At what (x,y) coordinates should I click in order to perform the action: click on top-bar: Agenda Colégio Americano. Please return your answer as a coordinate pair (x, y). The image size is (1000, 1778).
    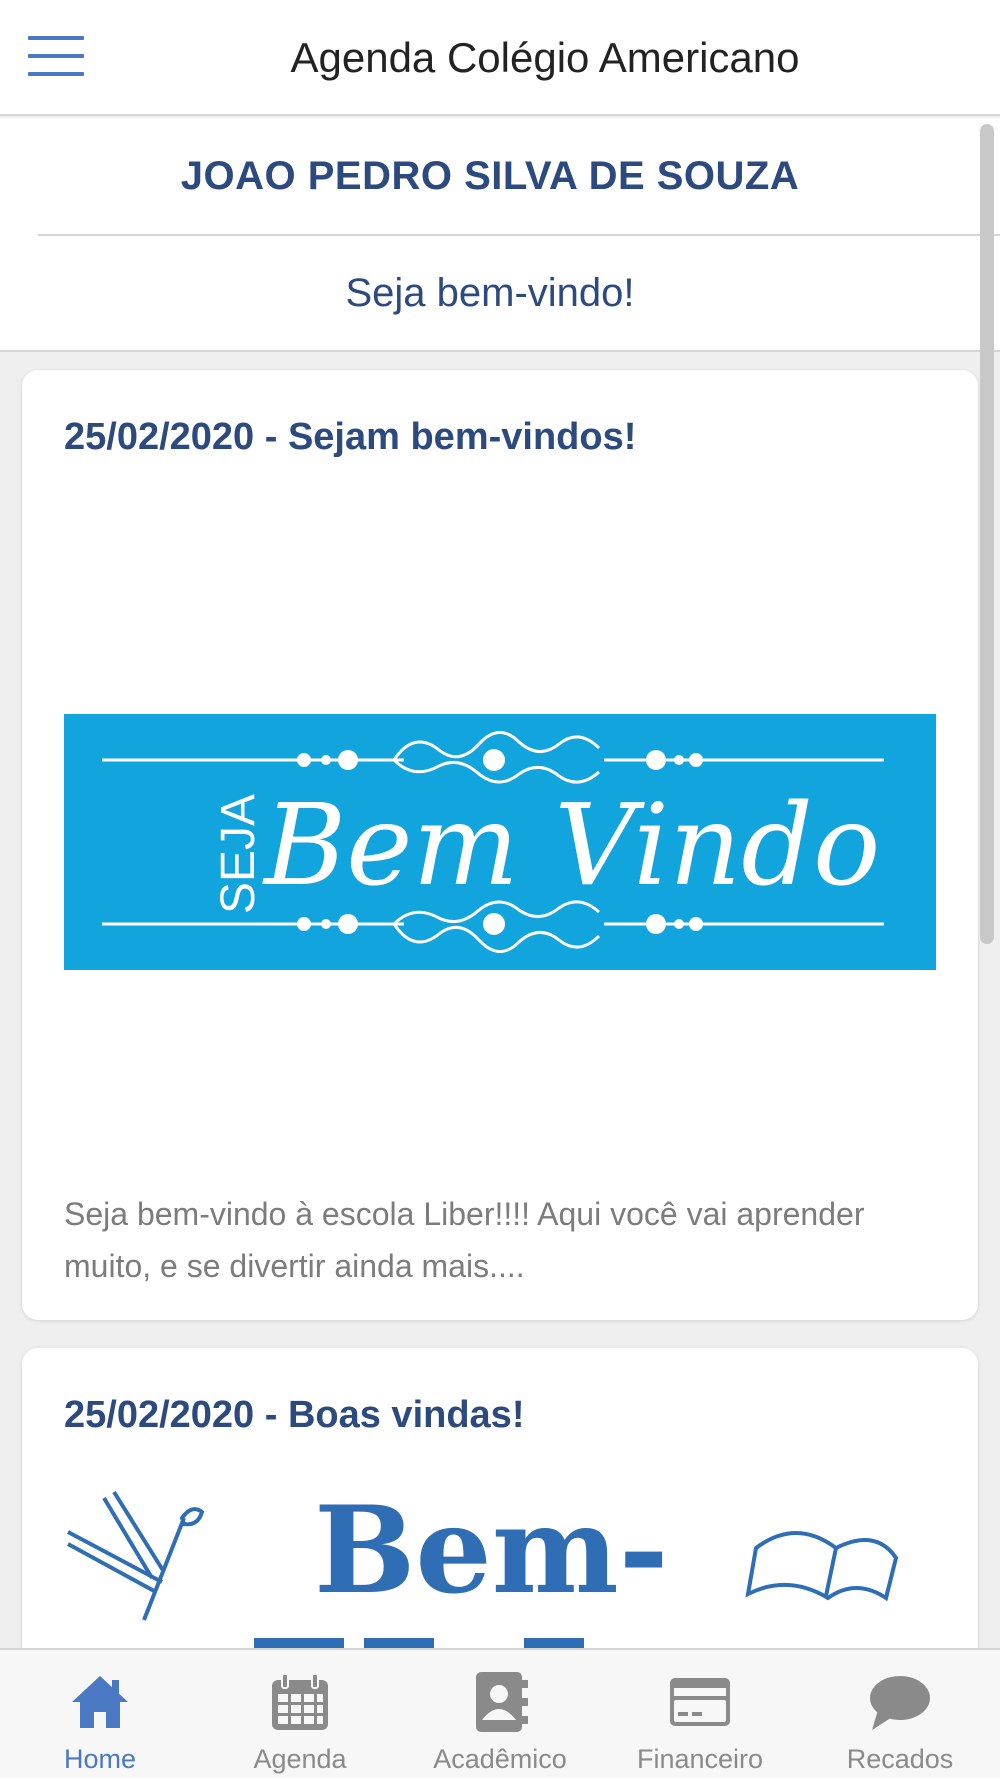
    Looking at the image, I should click on (500, 58).